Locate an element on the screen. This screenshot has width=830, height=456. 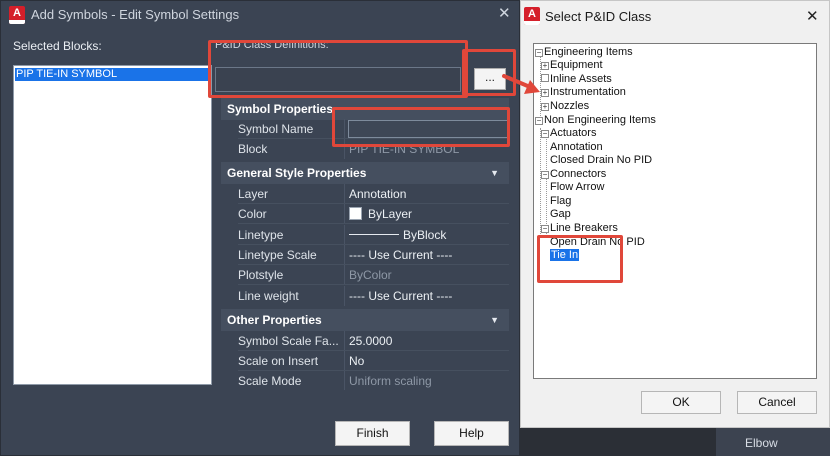
prop-value: ByColor is located at coordinates (370, 275).